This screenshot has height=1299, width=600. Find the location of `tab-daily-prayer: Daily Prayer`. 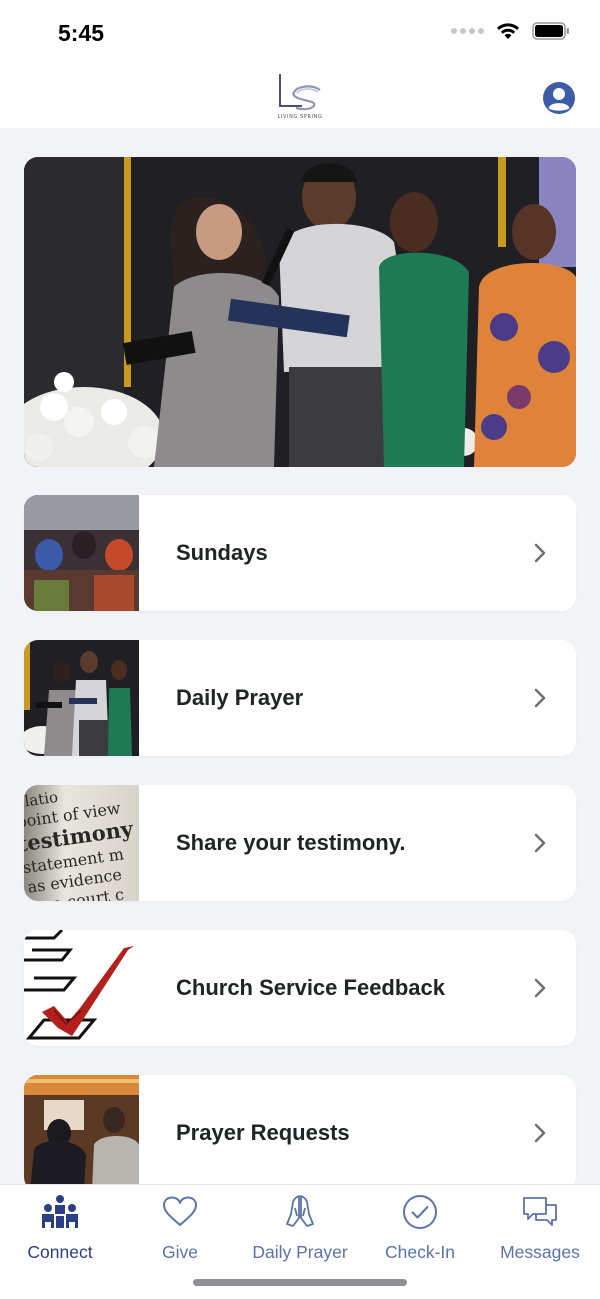

tab-daily-prayer: Daily Prayer is located at coordinates (300, 1225).